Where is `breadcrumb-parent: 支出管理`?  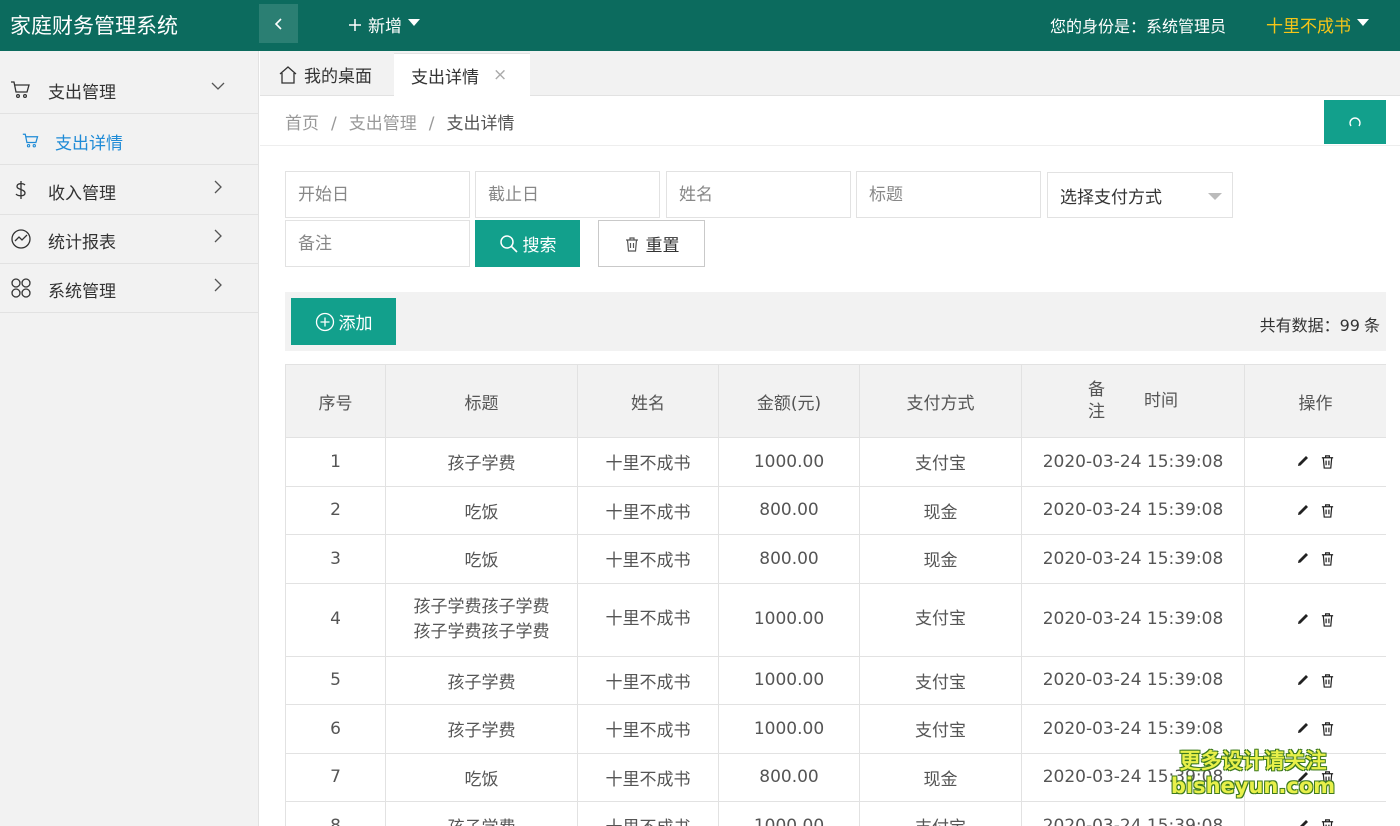 breadcrumb-parent: 支出管理 is located at coordinates (383, 124).